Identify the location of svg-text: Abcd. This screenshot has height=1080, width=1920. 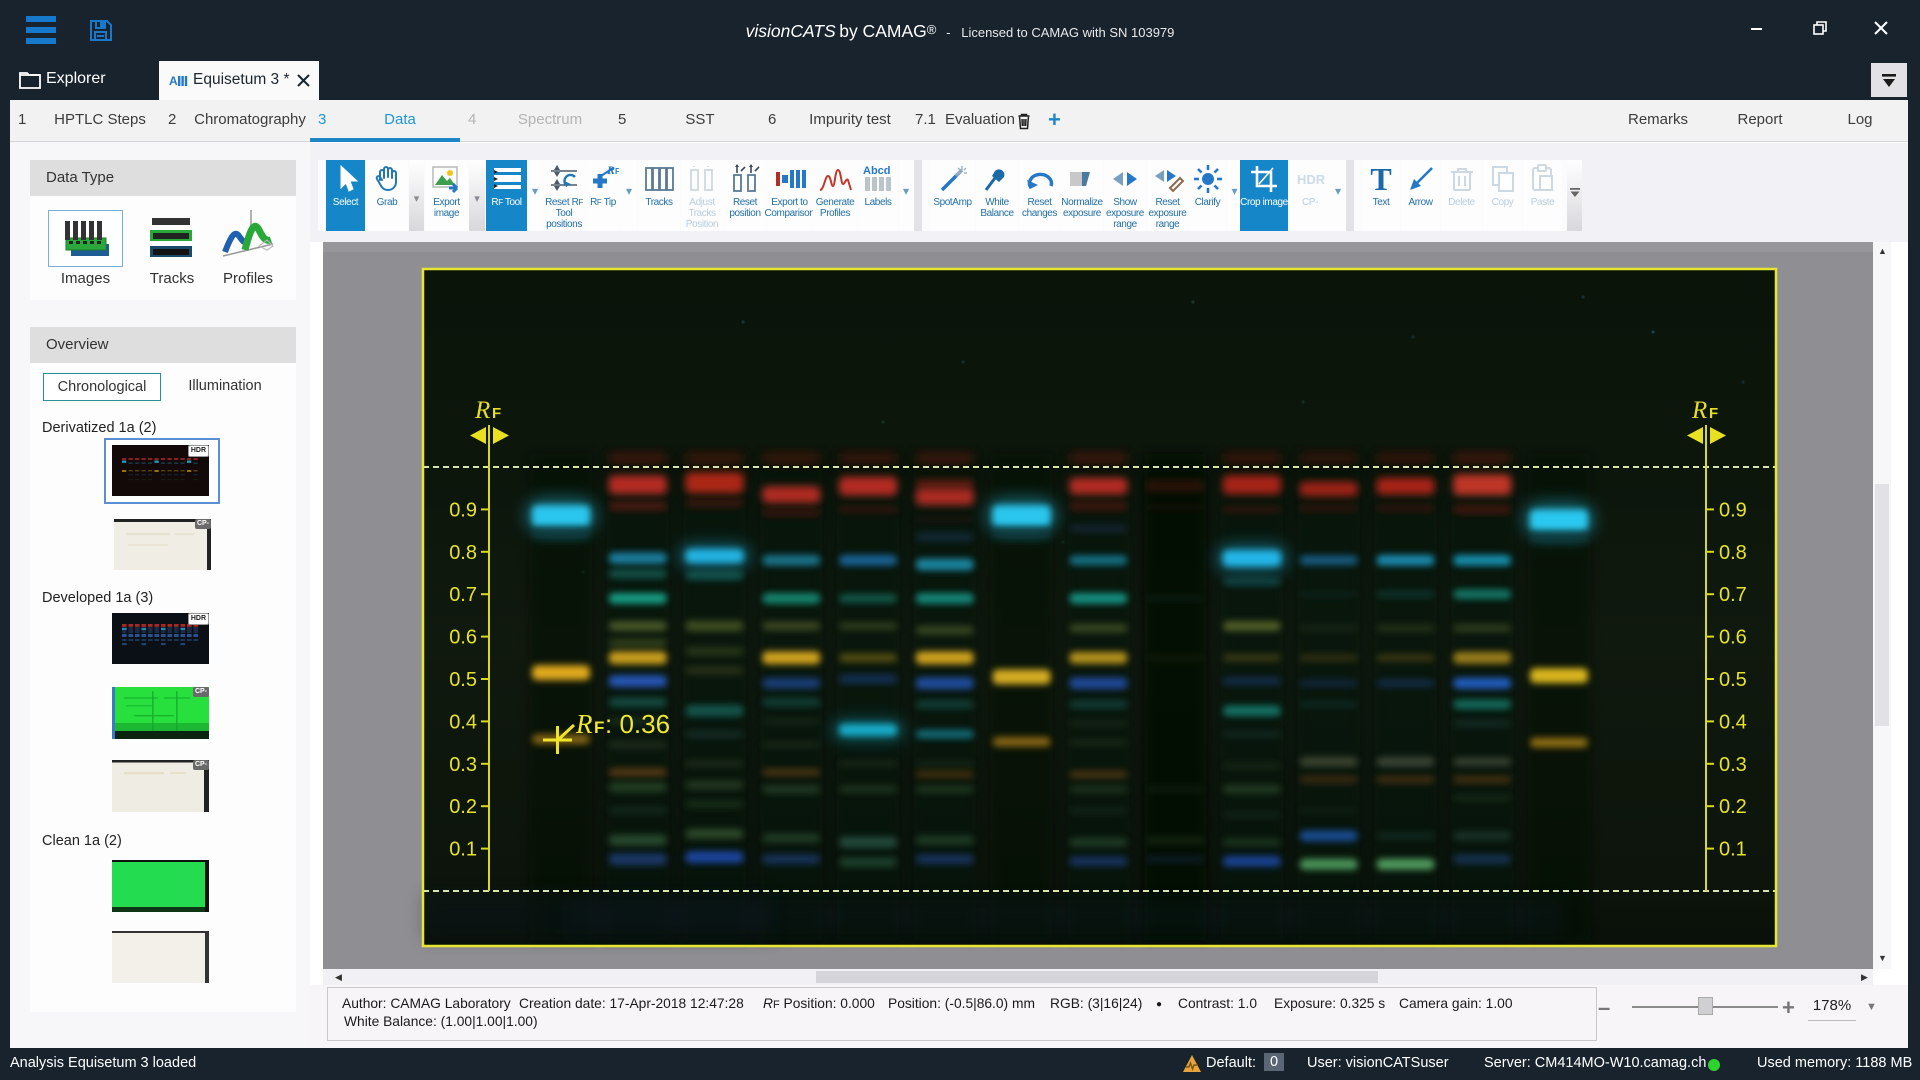
(877, 171).